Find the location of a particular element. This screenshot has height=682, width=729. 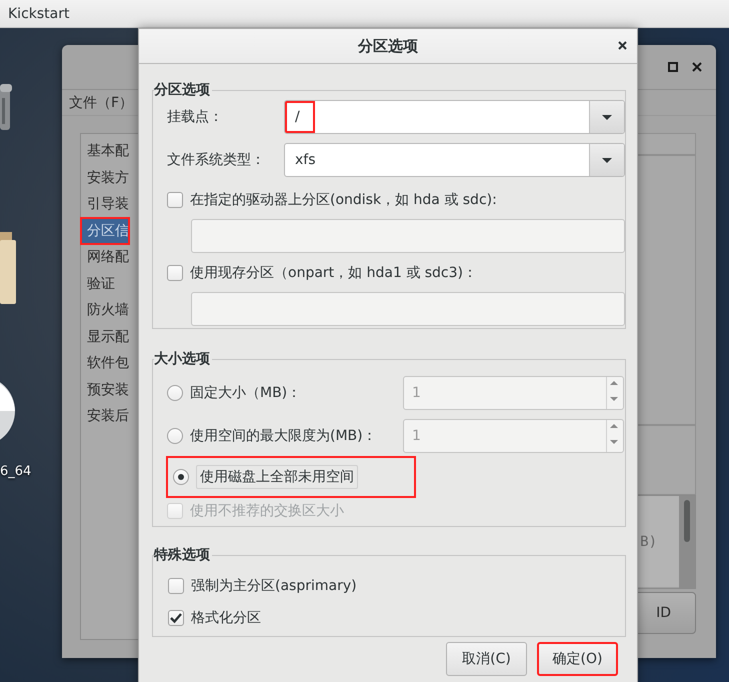

sidebar-item: 安装方 is located at coordinates (105, 177).